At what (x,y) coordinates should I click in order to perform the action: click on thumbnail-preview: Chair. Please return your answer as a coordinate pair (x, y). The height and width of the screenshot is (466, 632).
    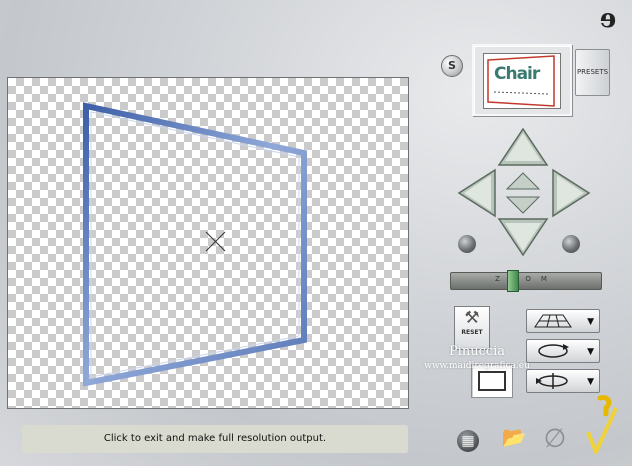
    Looking at the image, I should click on (522, 80).